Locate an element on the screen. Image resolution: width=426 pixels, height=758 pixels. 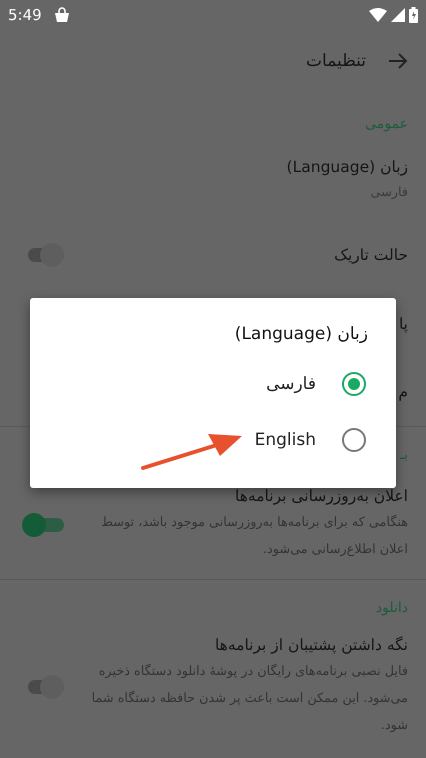
setting-title: حالت تاریک is located at coordinates (371, 255).